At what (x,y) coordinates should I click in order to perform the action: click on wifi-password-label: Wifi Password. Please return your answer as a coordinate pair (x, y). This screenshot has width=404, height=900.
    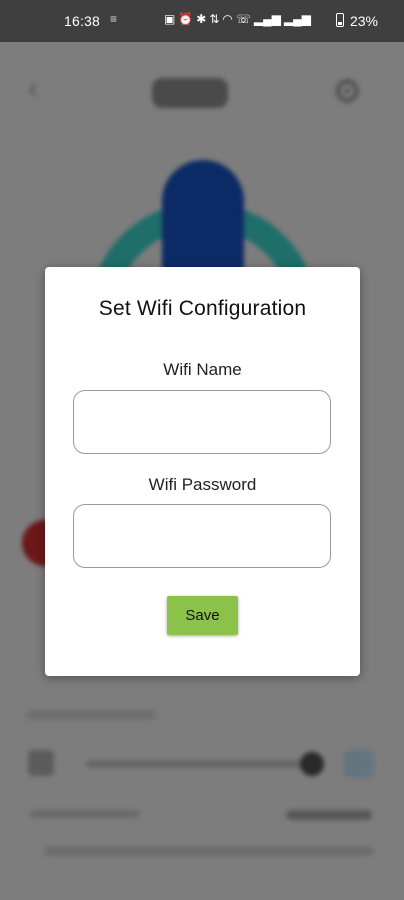
    Looking at the image, I should click on (202, 484).